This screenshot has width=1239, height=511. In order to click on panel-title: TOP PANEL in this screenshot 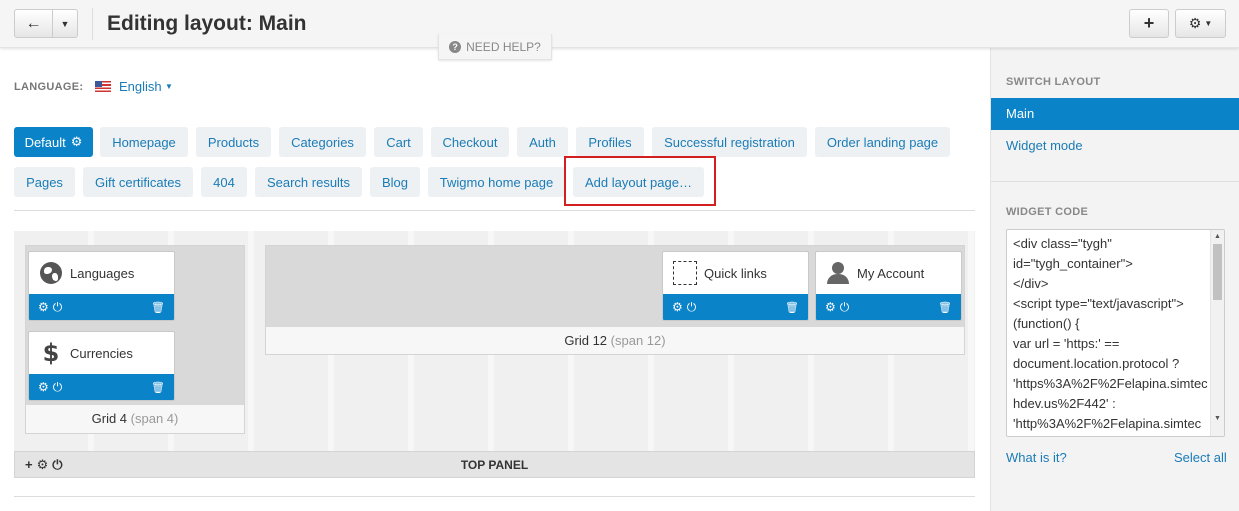, I will do `click(494, 465)`.